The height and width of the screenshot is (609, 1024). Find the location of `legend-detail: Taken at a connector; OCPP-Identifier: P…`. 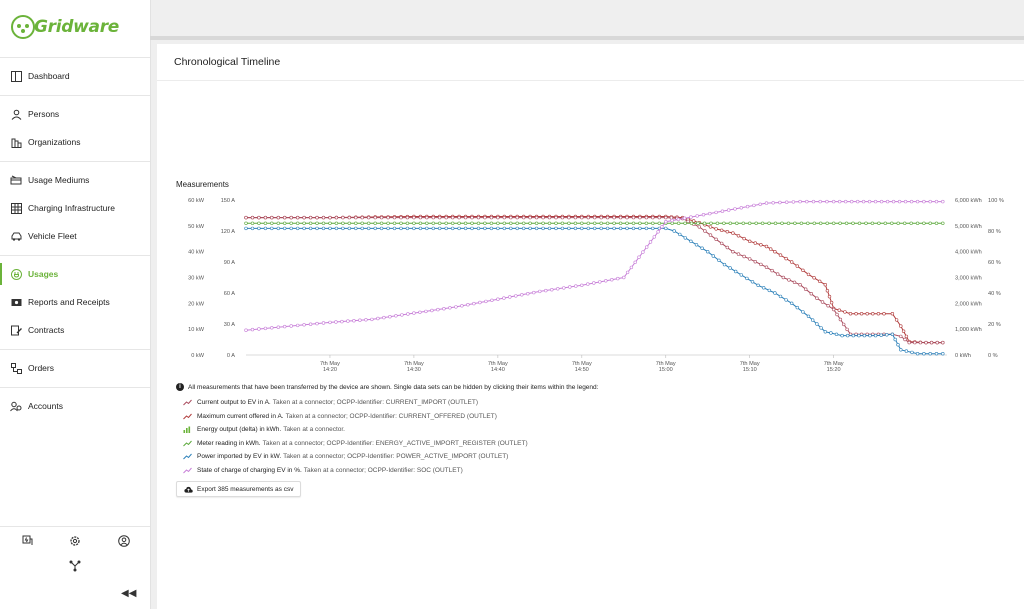

legend-detail: Taken at a connector; OCPP-Identifier: P… is located at coordinates (396, 456).